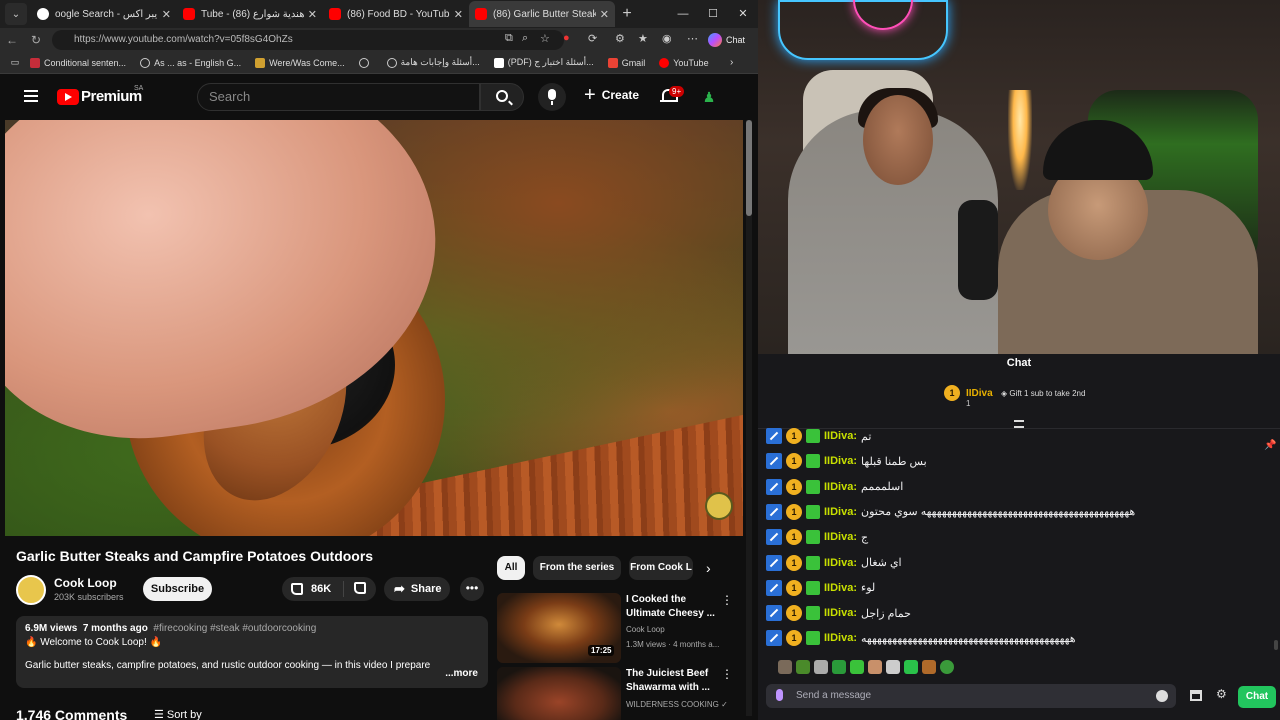 This screenshot has height=720, width=1280. What do you see at coordinates (979, 393) in the screenshot?
I see `gifter-name: IIDiva` at bounding box center [979, 393].